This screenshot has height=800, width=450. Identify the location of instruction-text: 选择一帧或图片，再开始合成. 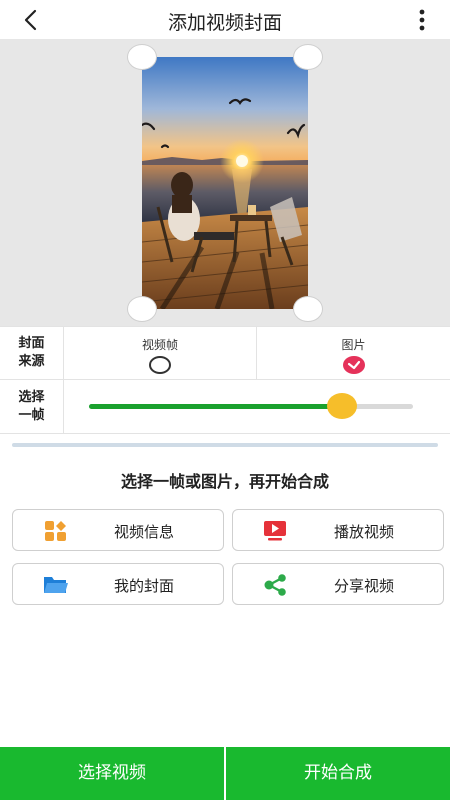
(224, 481).